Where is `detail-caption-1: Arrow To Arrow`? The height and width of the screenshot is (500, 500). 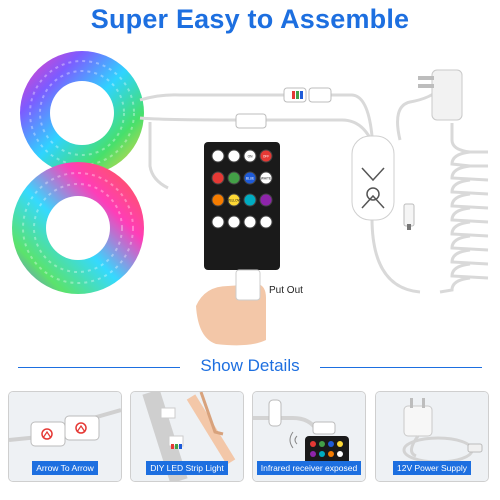 detail-caption-1: Arrow To Arrow is located at coordinates (65, 468).